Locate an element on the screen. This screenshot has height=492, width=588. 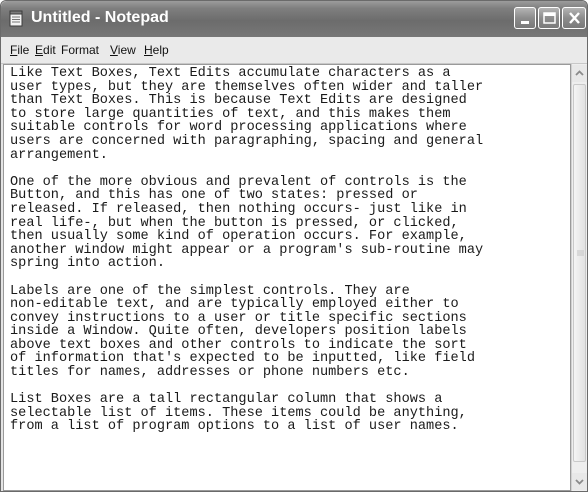
minimize-icon is located at coordinates (525, 22).